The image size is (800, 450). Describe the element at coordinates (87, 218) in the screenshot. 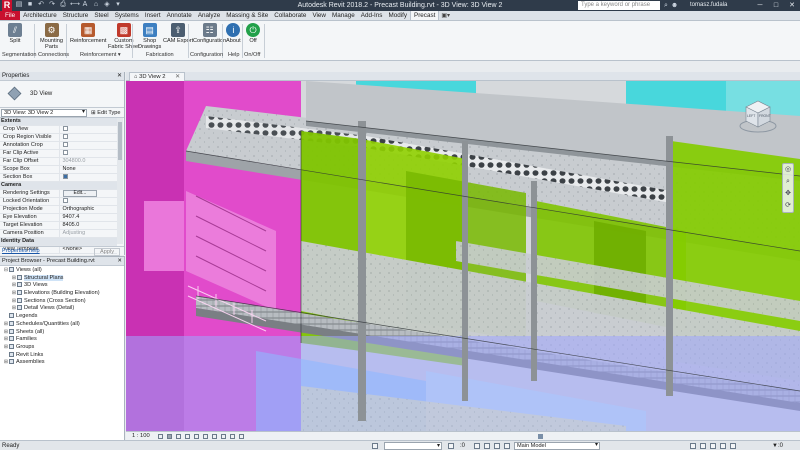

I see `property-value: 9407.4` at that location.